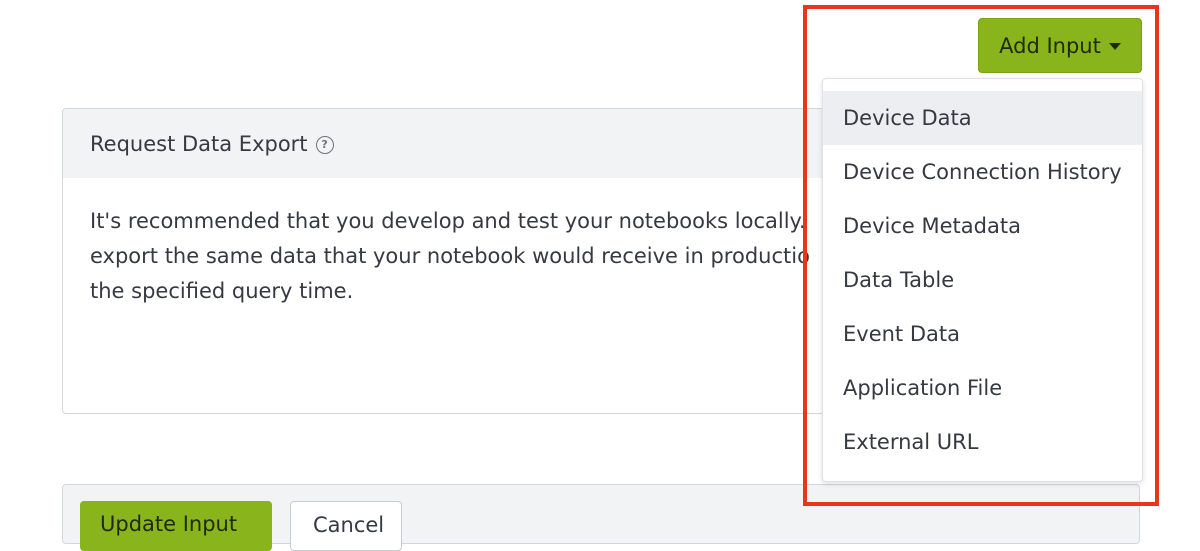 The image size is (1200, 551). I want to click on panel-title: Request Data Export, so click(199, 143).